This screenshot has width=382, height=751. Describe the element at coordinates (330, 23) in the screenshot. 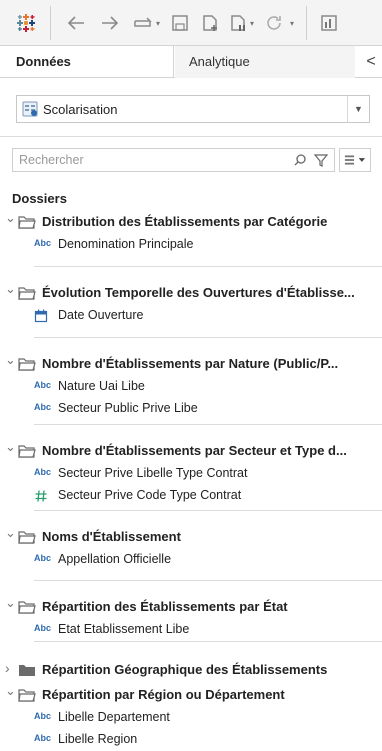

I see `show-me-icon` at that location.